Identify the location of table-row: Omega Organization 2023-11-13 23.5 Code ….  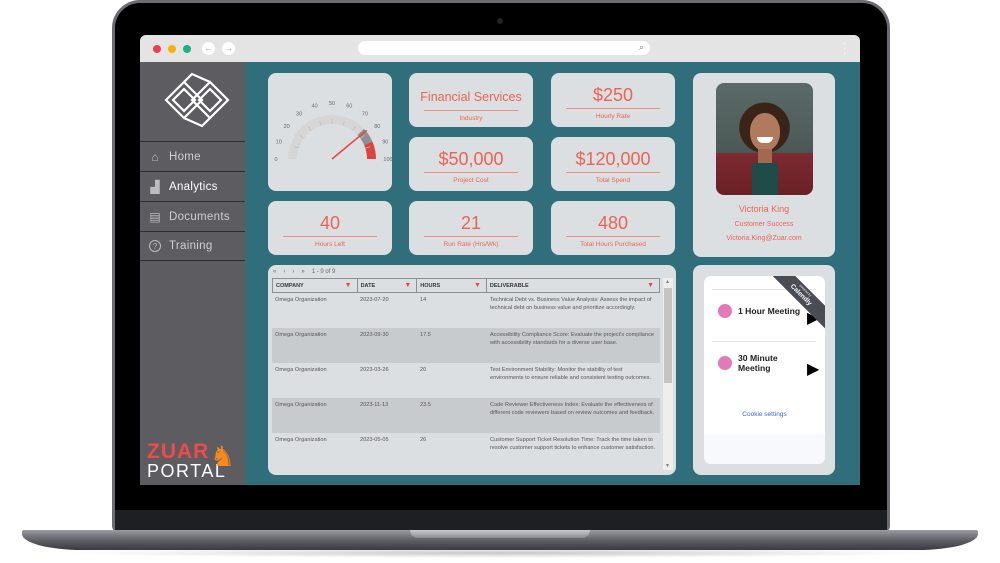
(466, 415).